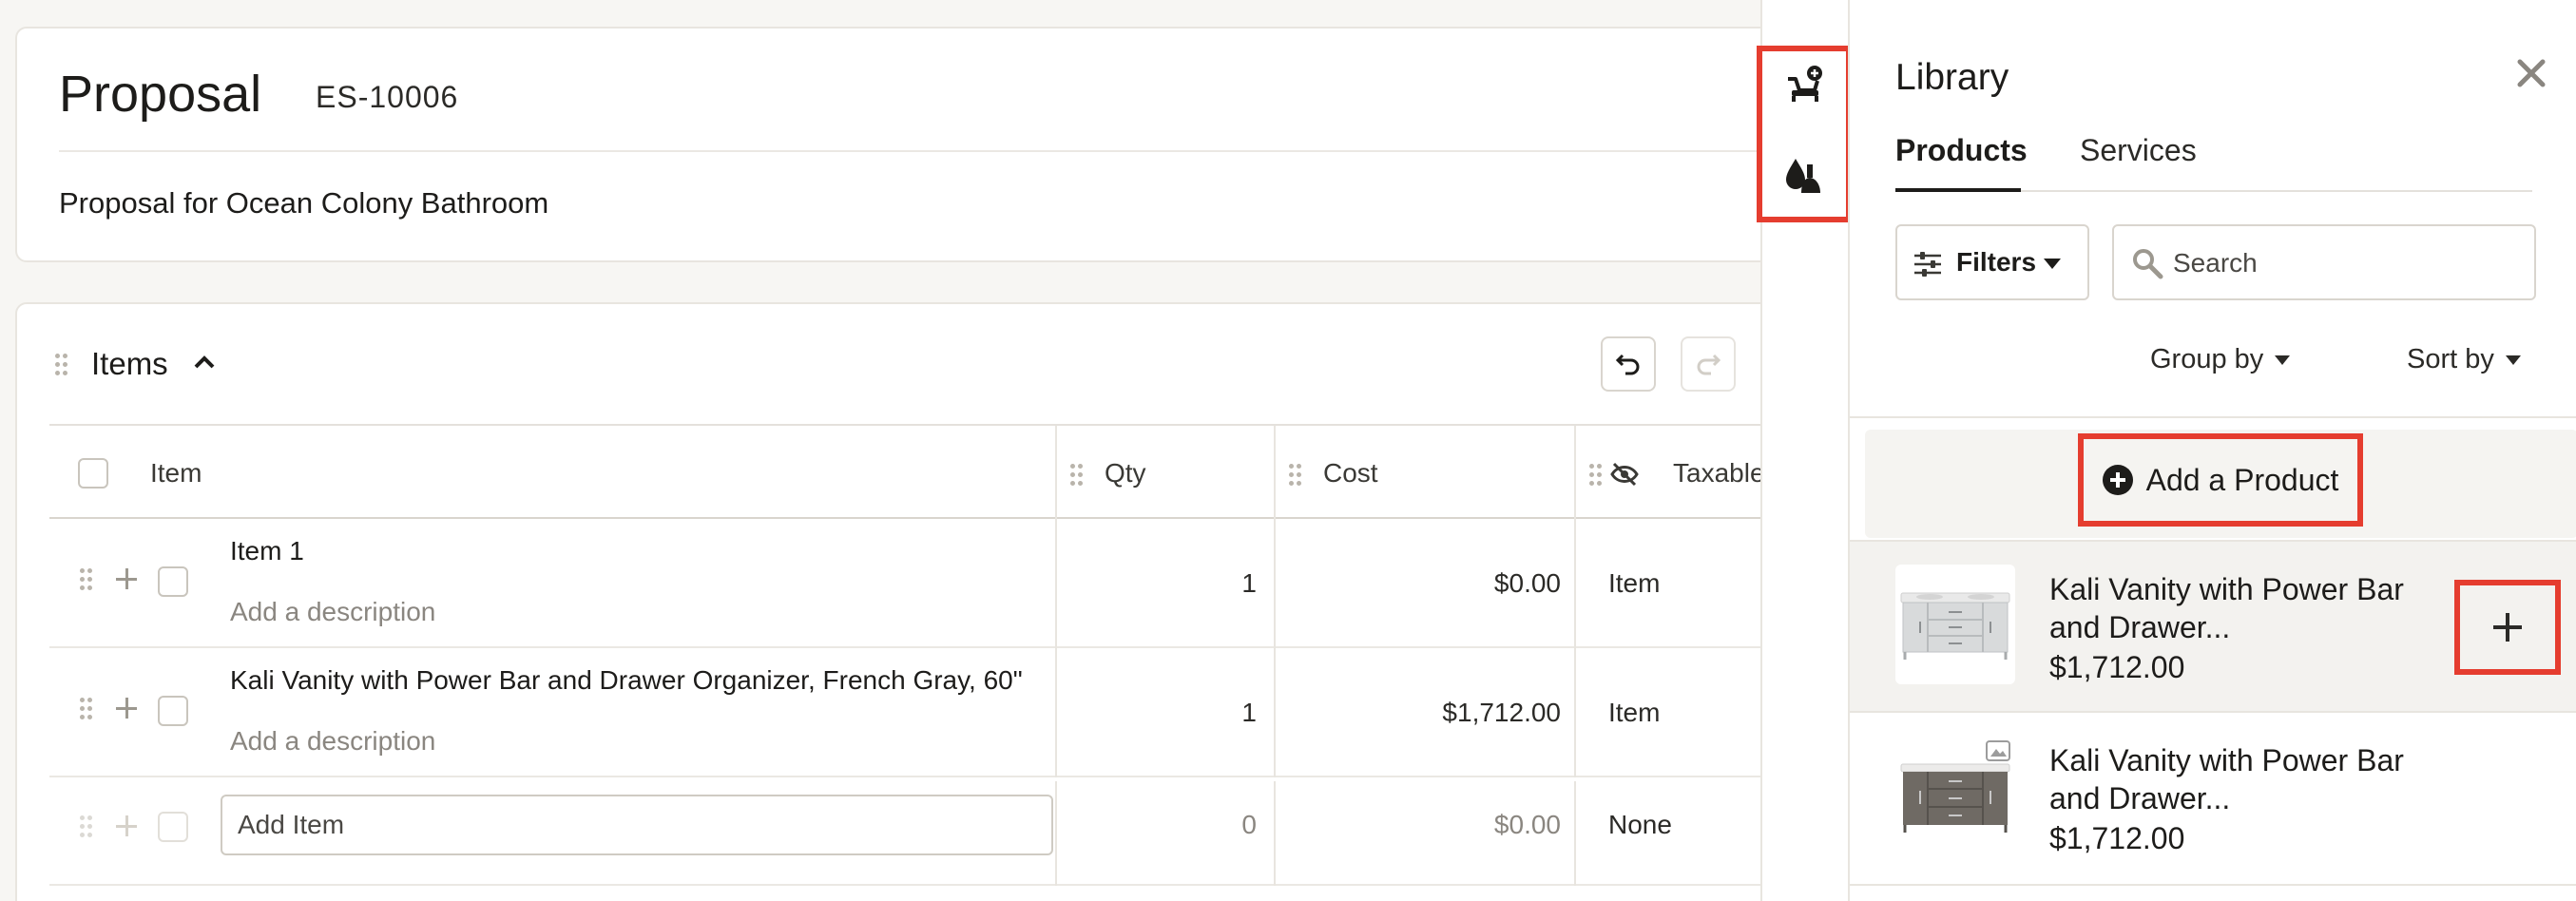 This screenshot has height=901, width=2576. What do you see at coordinates (1432, 825) in the screenshot?
I see `new-item-cost: $0.00` at bounding box center [1432, 825].